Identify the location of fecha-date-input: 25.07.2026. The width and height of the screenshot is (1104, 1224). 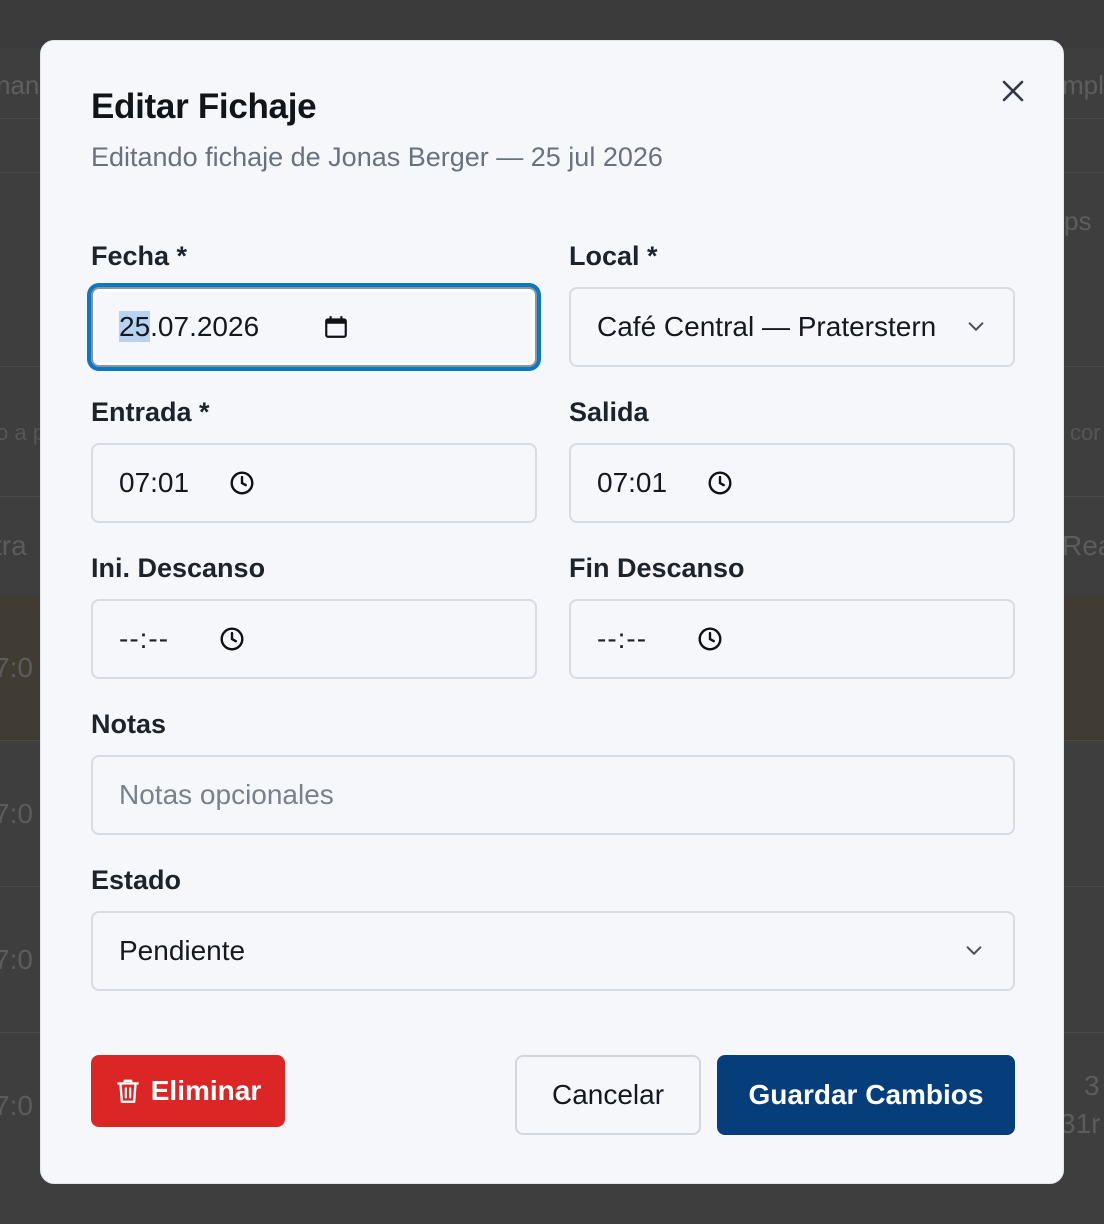
(314, 327).